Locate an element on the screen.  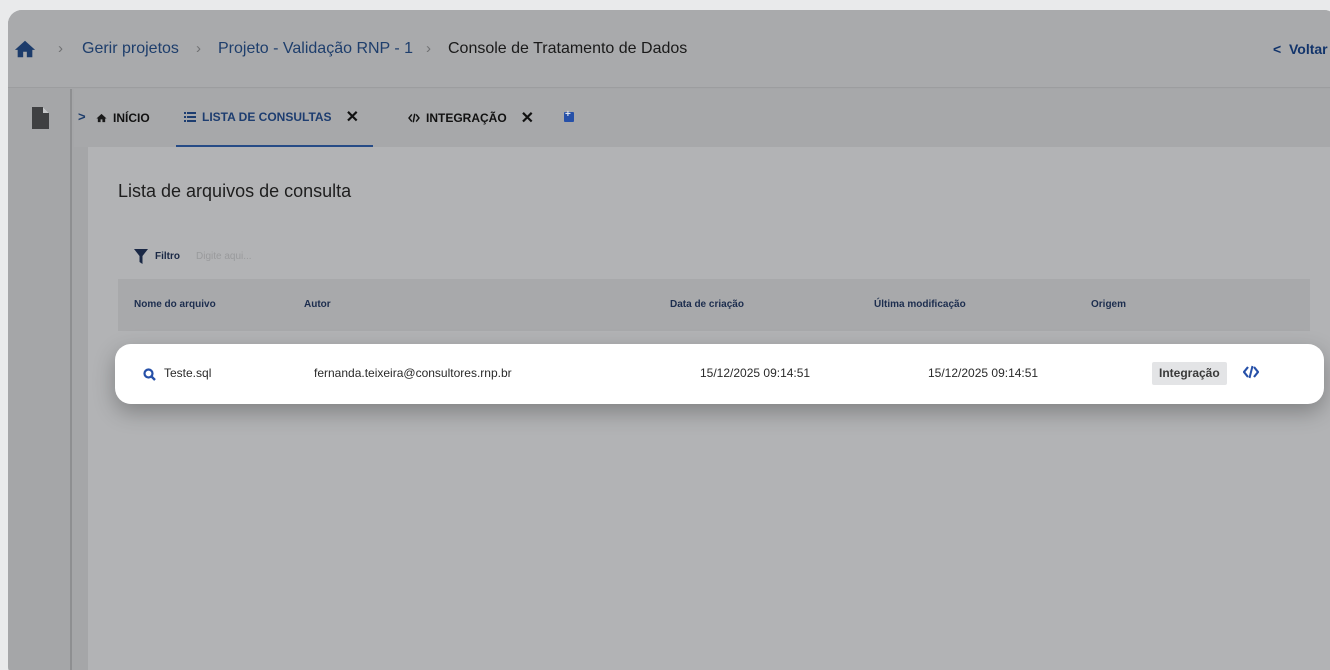
chevron-right-icon: > is located at coordinates (82, 116).